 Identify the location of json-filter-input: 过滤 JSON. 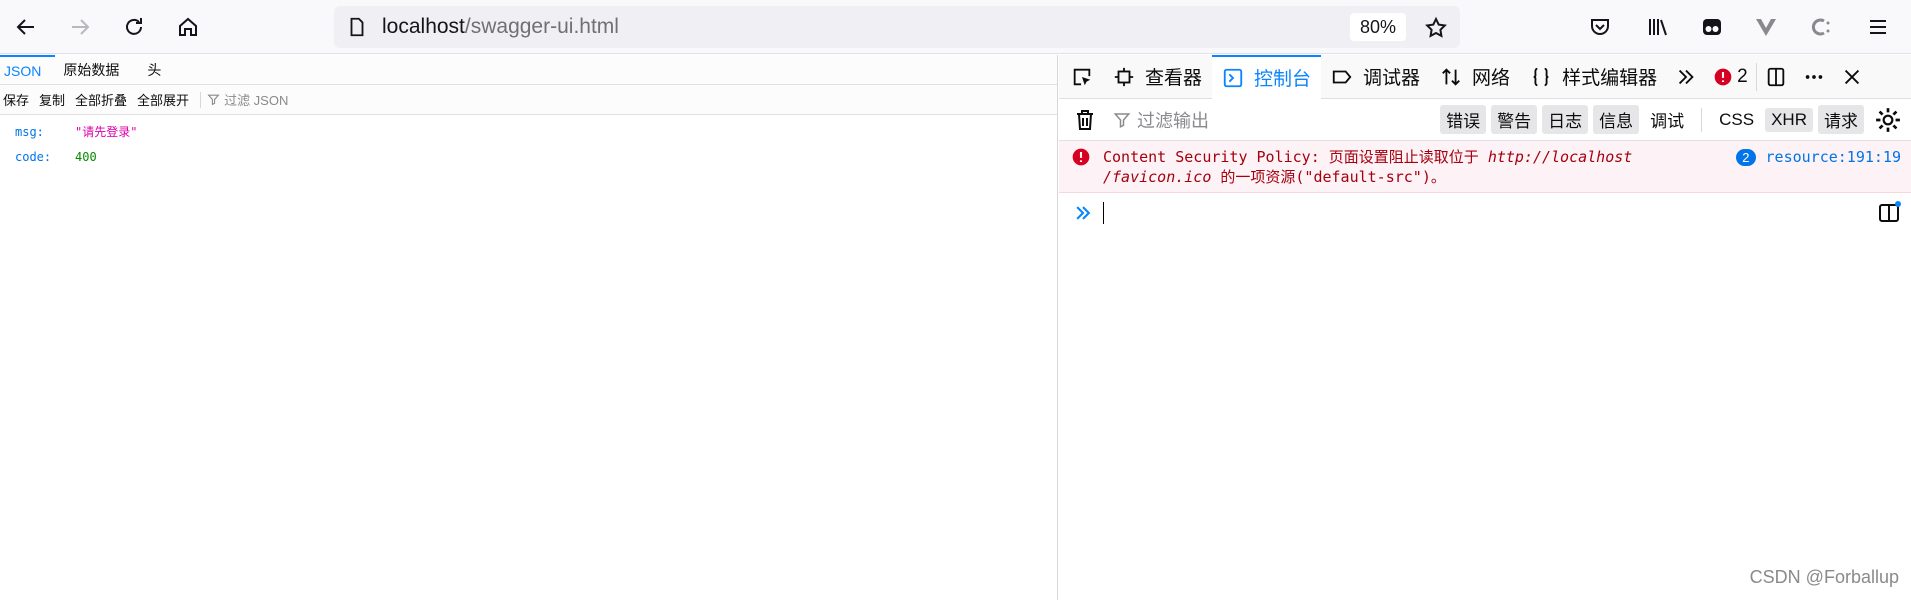
(247, 99).